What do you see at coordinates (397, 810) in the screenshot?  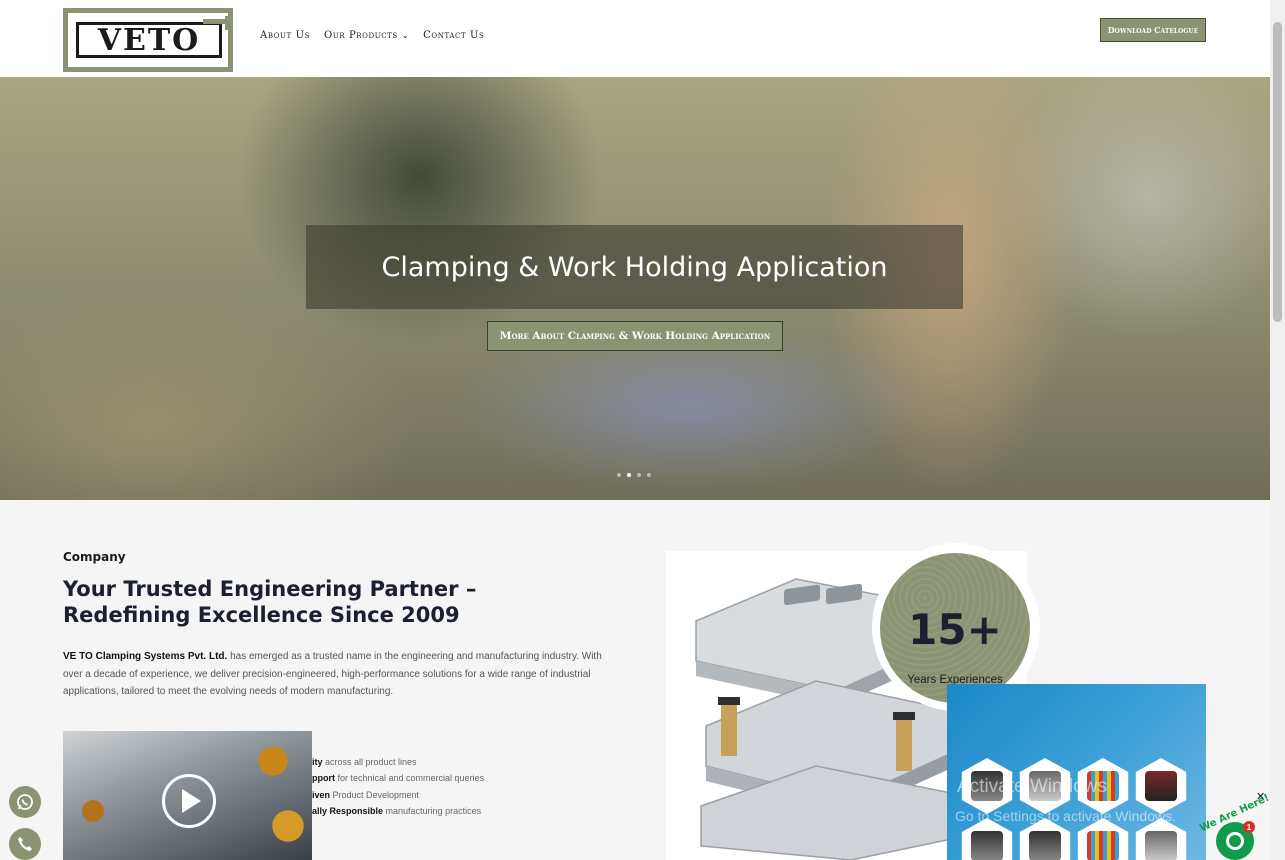 I see `feature-item: ally Responsible manufacturing practices` at bounding box center [397, 810].